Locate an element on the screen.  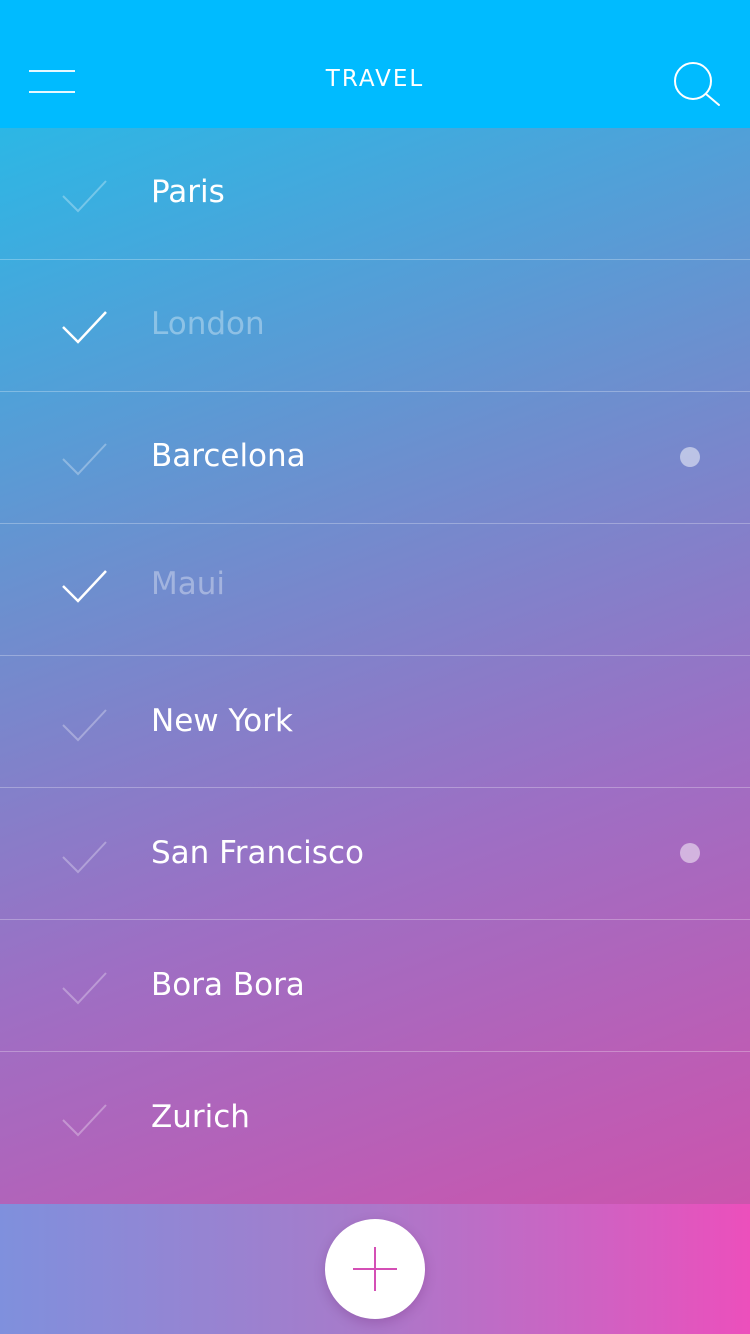
list-item-label: Barcelona is located at coordinates (228, 456).